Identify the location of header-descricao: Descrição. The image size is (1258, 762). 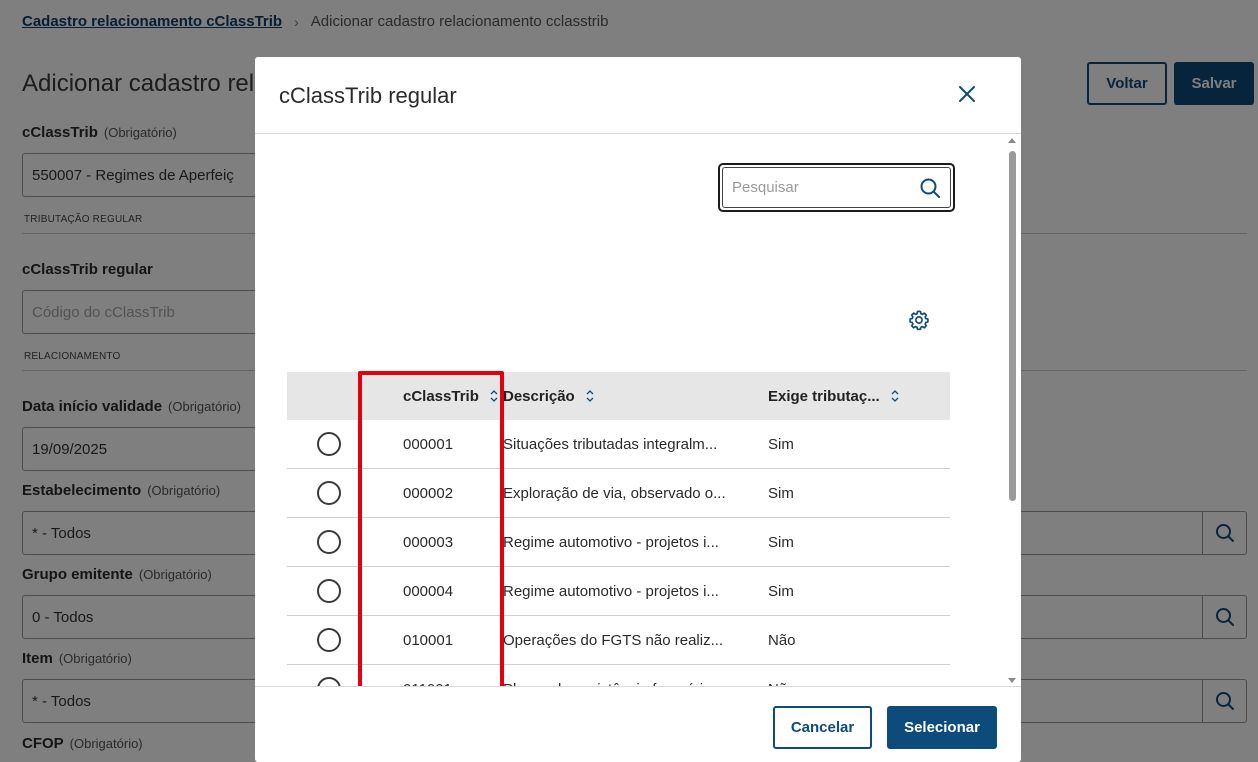
(635, 396).